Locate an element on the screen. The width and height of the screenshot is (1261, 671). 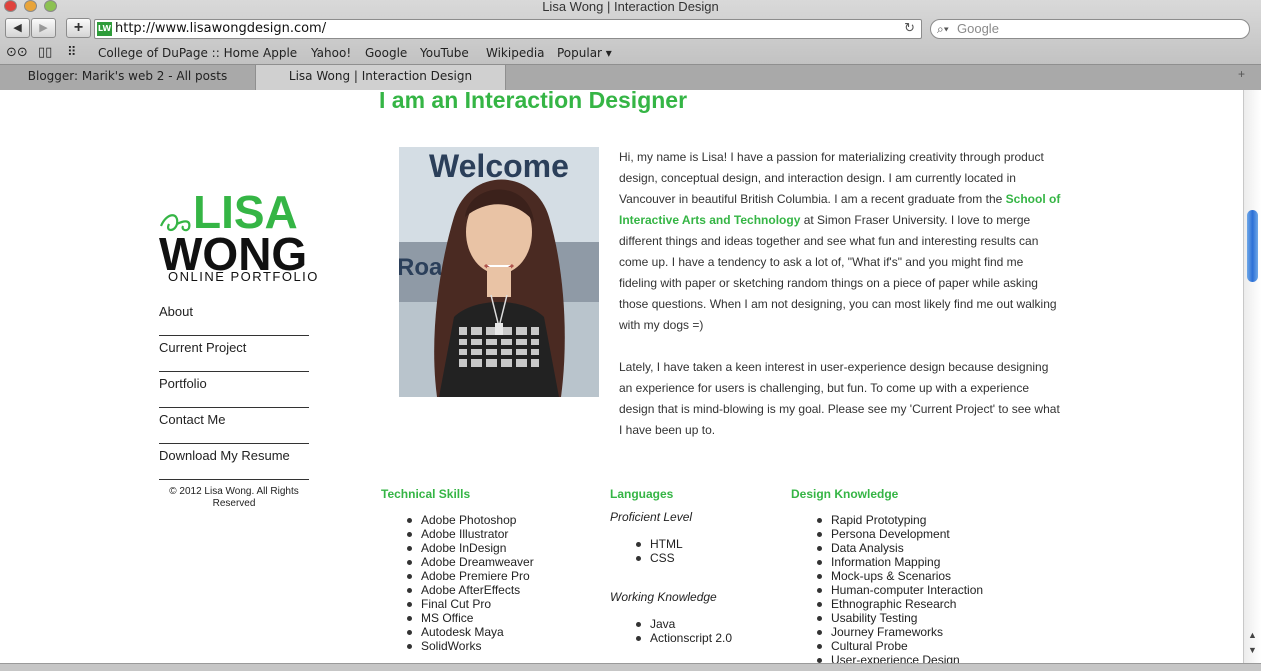
list-item: Journey Frameworks is located at coordinates (899, 632).